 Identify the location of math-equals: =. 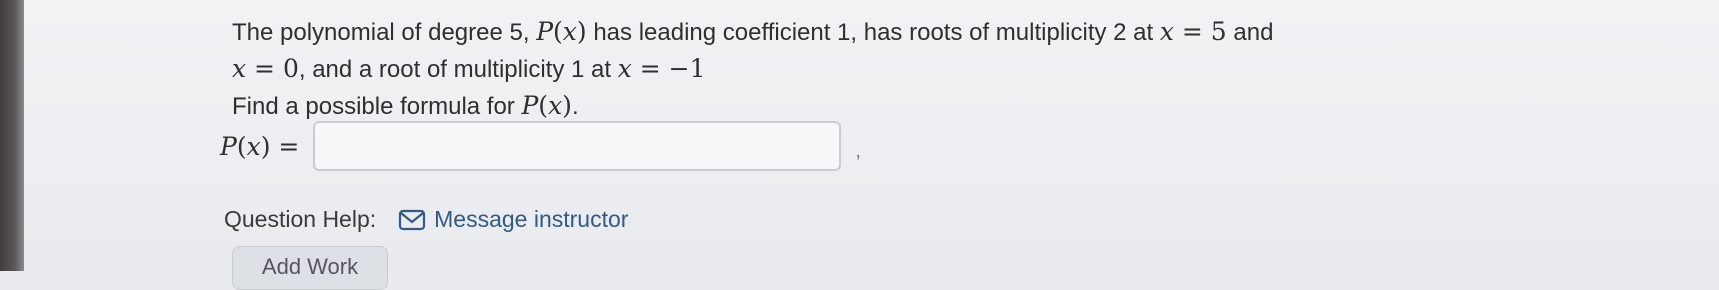
(285, 146).